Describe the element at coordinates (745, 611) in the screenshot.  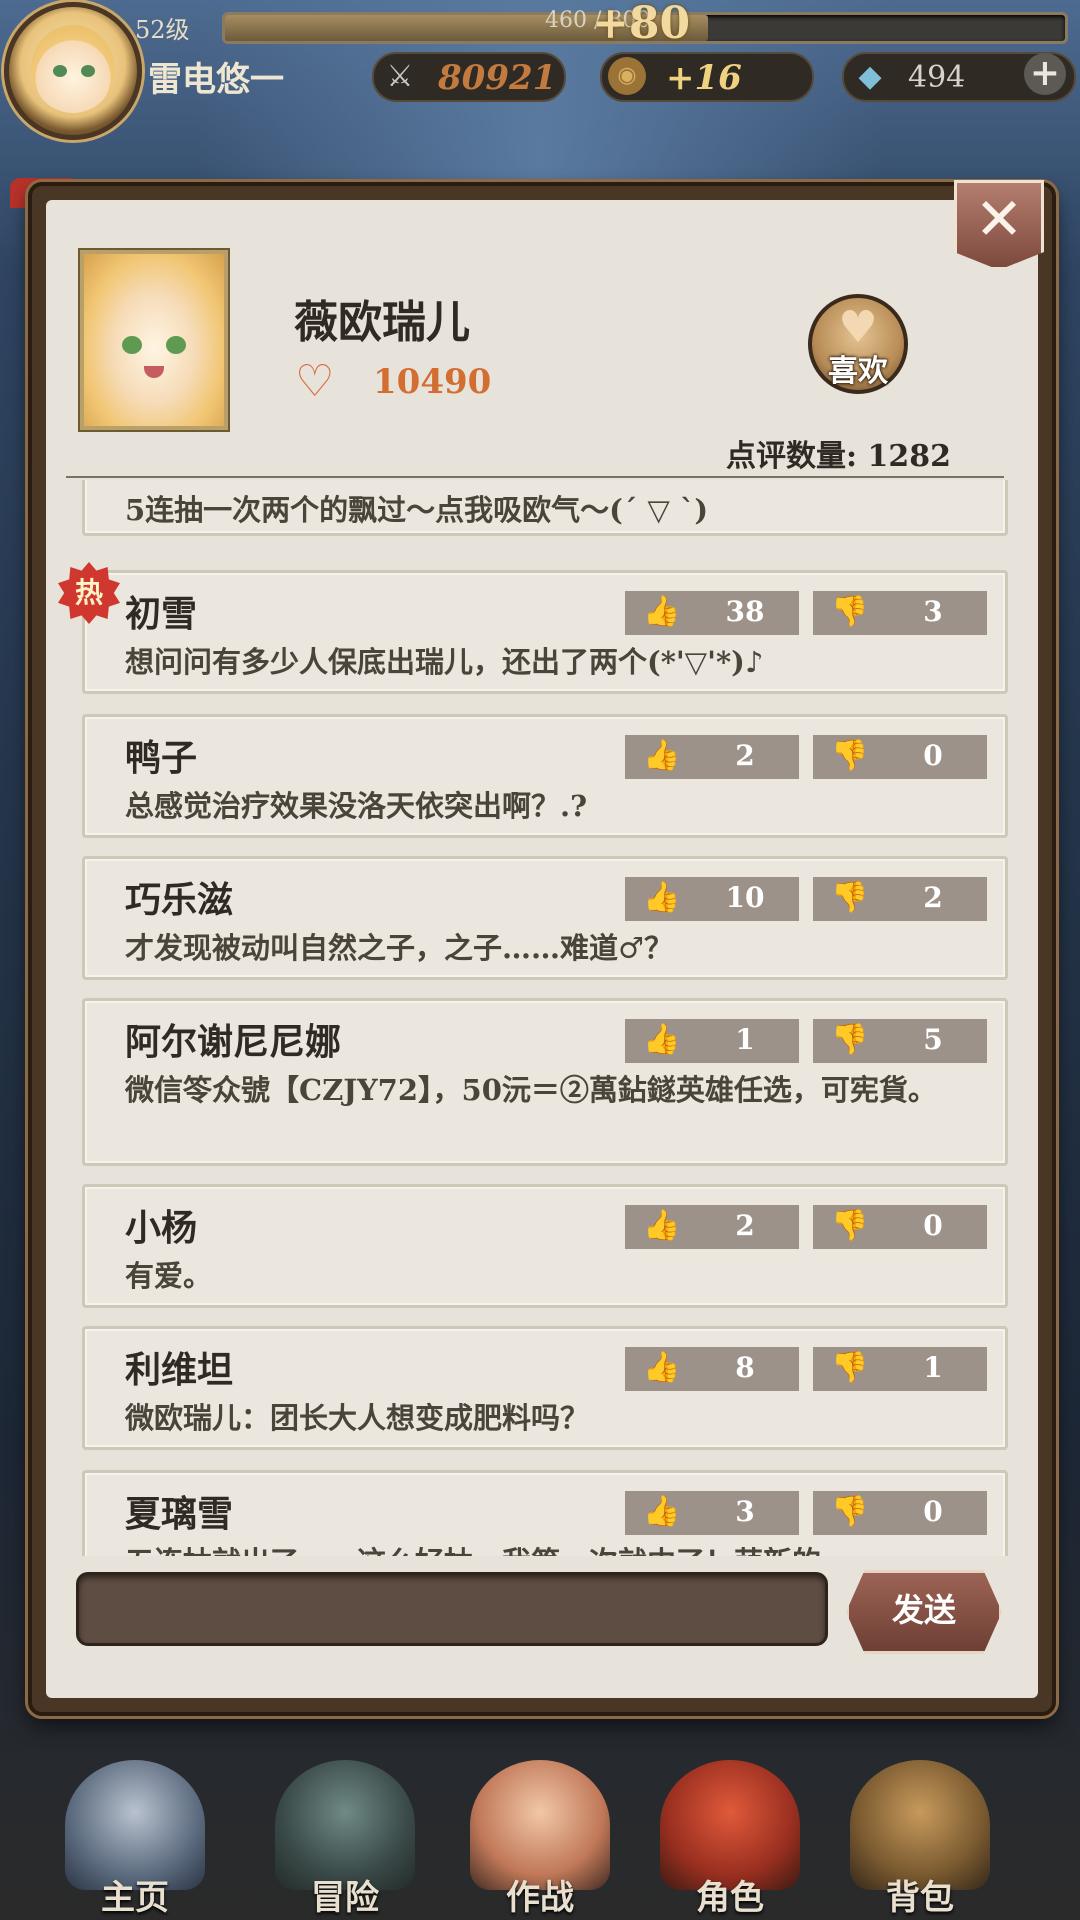
I see `upvote-count: 38` at that location.